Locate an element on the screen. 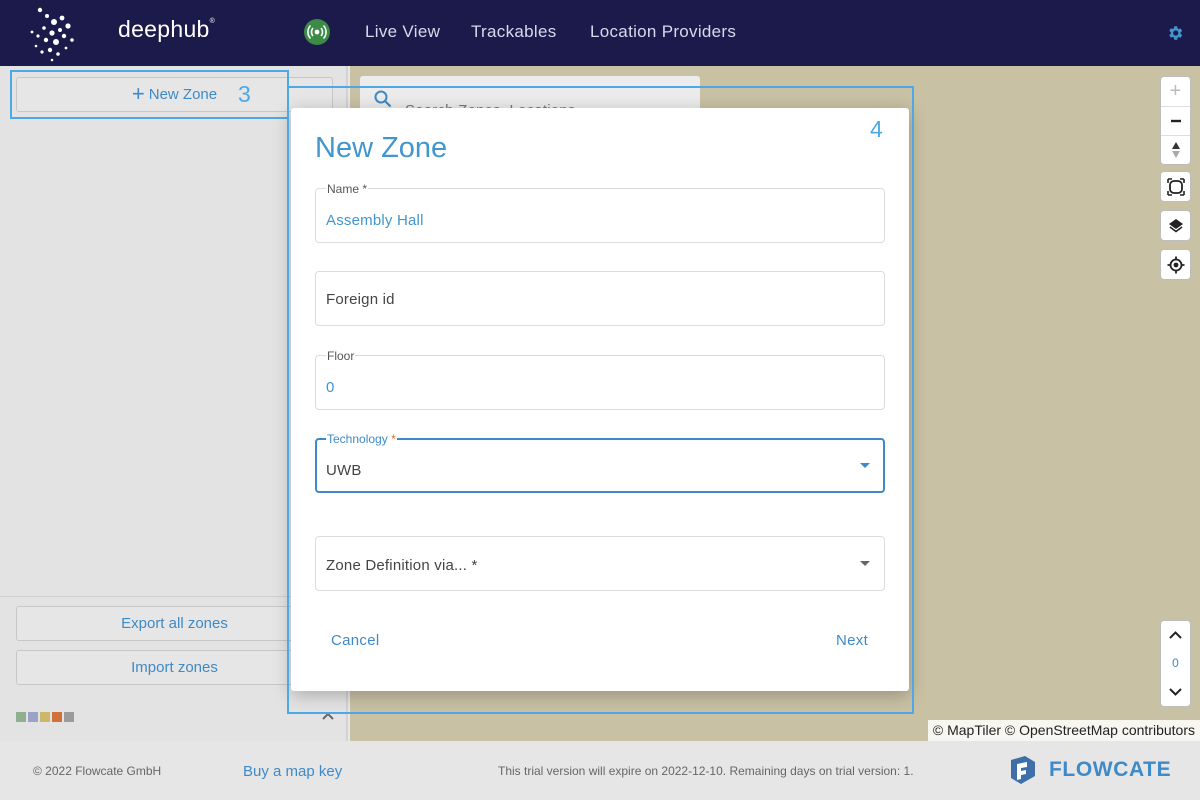  floor-value: 0 is located at coordinates (1175, 663).